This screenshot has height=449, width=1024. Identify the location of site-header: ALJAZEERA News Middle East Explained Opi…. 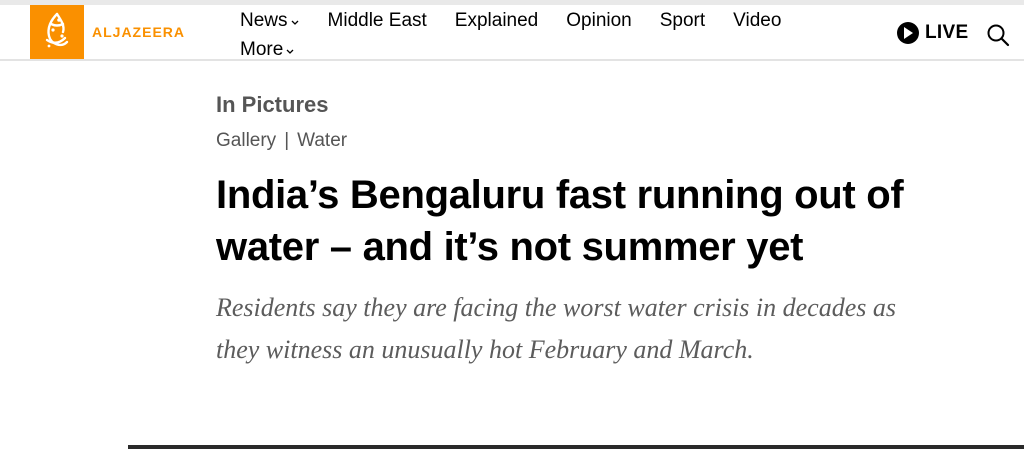
(512, 33).